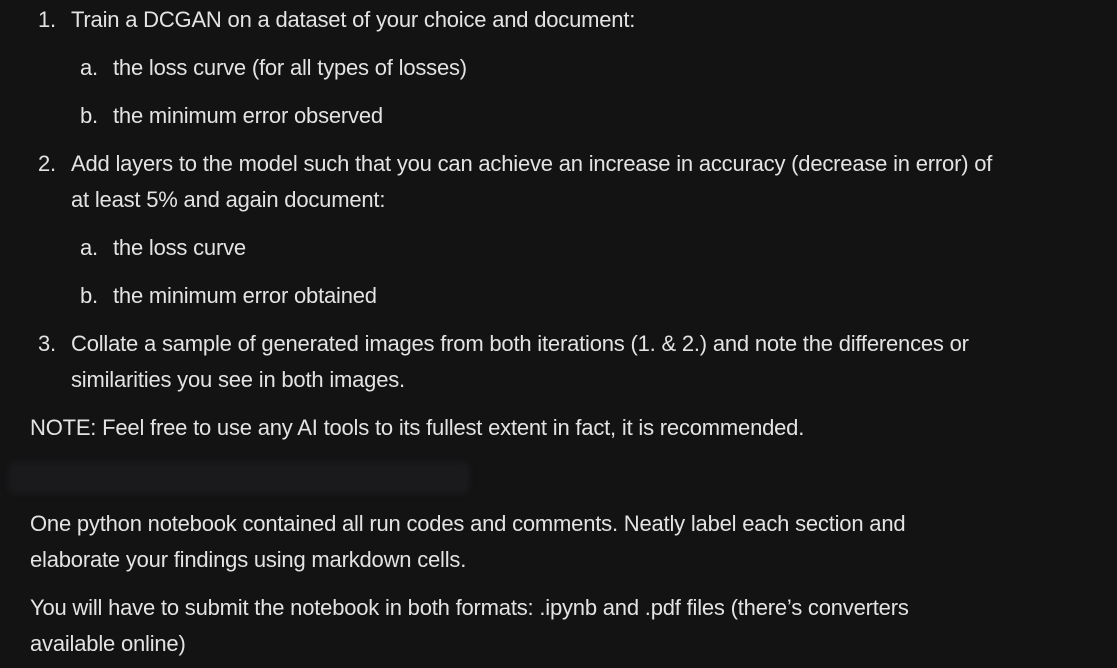  What do you see at coordinates (245, 295) in the screenshot?
I see `subitem-2b-text: the minimum error obtained` at bounding box center [245, 295].